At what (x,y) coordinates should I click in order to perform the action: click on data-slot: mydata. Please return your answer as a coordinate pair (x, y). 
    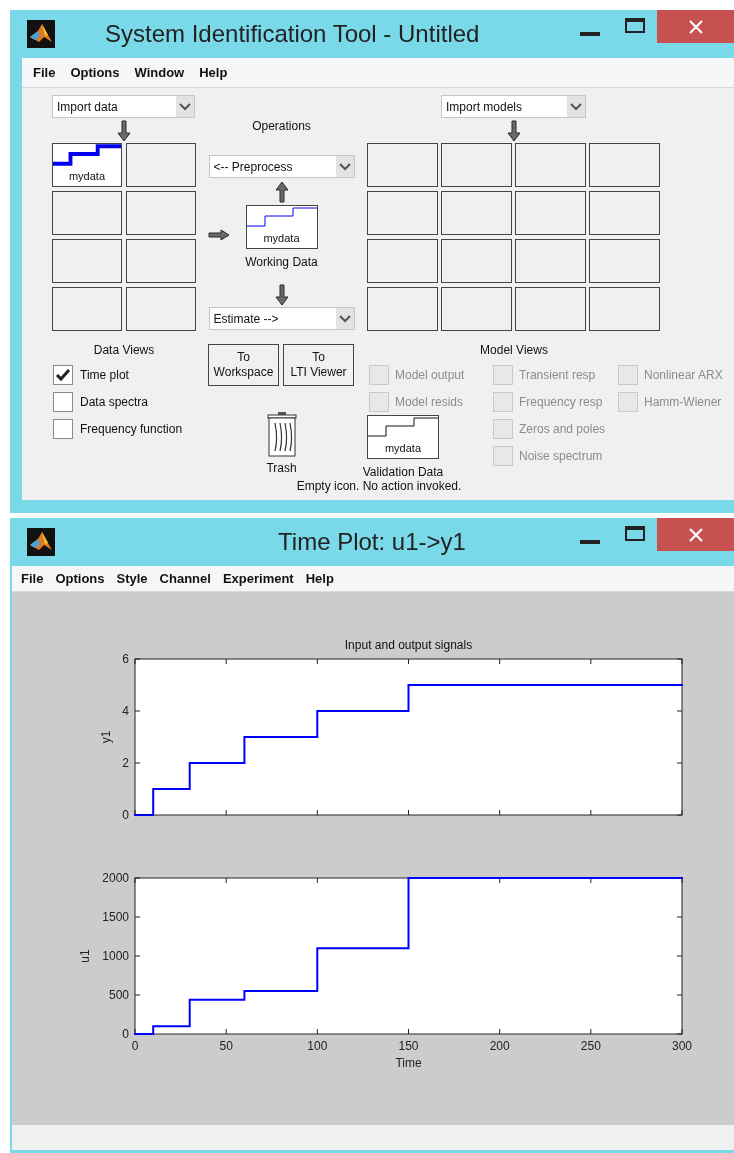
    Looking at the image, I should click on (87, 165).